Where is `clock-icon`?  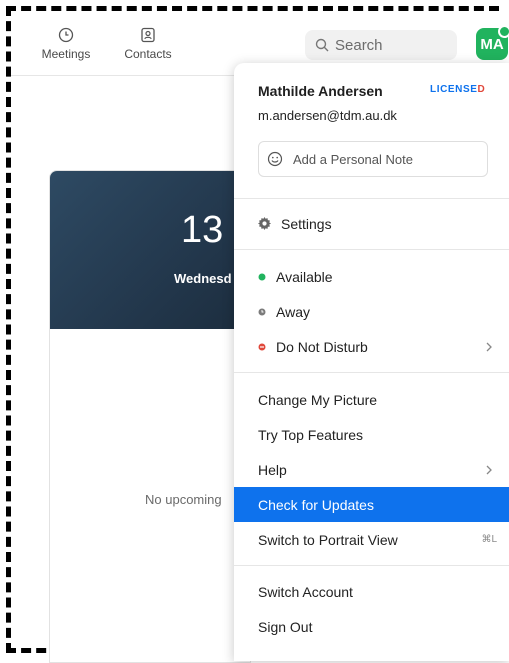 clock-icon is located at coordinates (66, 35).